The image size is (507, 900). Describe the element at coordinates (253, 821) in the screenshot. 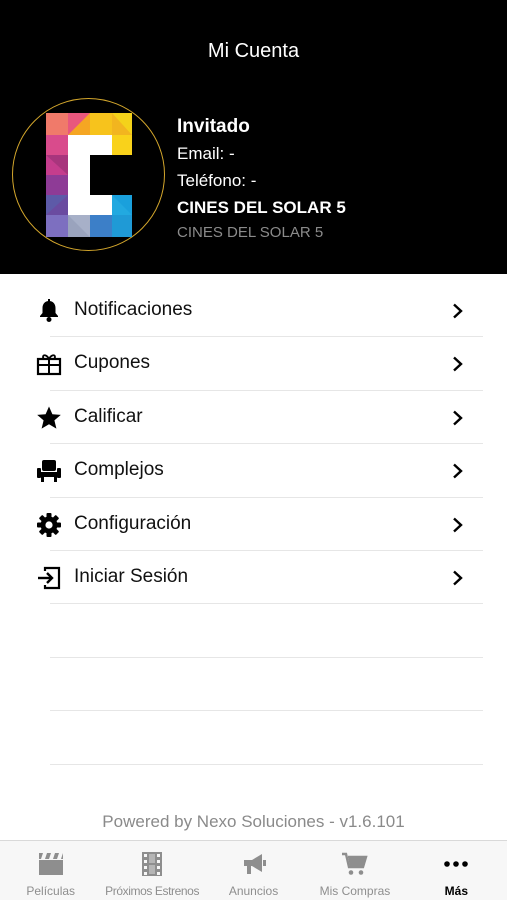

I see `powered-by-text: Powered by Nexo Soluciones - v1.6.101` at that location.